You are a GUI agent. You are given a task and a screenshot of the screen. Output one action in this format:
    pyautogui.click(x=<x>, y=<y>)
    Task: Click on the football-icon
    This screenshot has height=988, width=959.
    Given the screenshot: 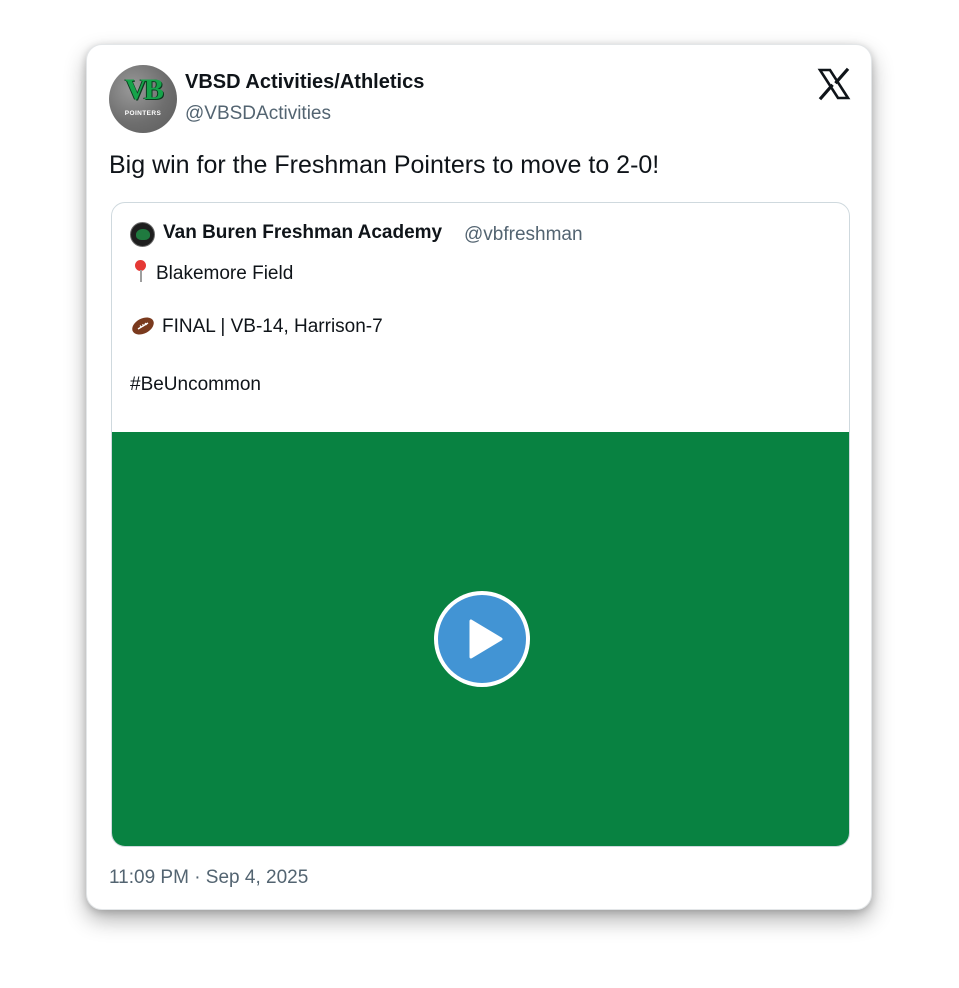 What is the action you would take?
    pyautogui.click(x=143, y=326)
    